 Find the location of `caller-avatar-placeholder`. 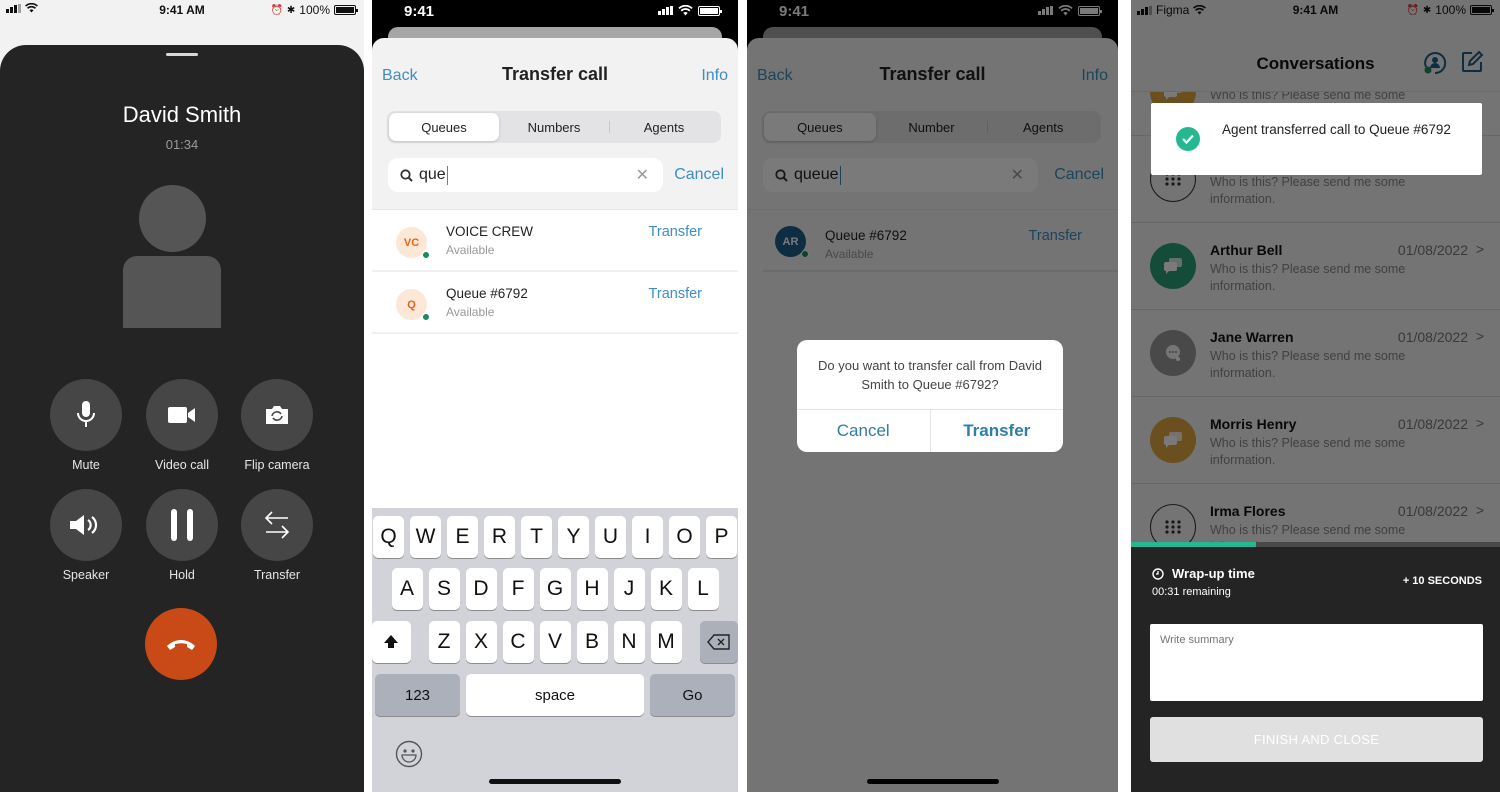

caller-avatar-placeholder is located at coordinates (172, 256).